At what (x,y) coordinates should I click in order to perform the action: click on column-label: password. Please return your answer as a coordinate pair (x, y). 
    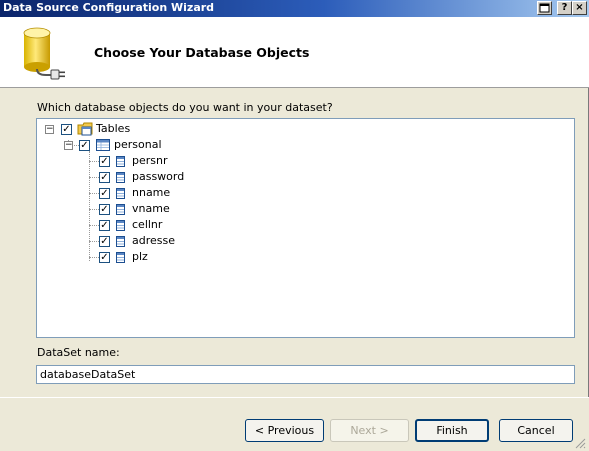
    Looking at the image, I should click on (158, 176).